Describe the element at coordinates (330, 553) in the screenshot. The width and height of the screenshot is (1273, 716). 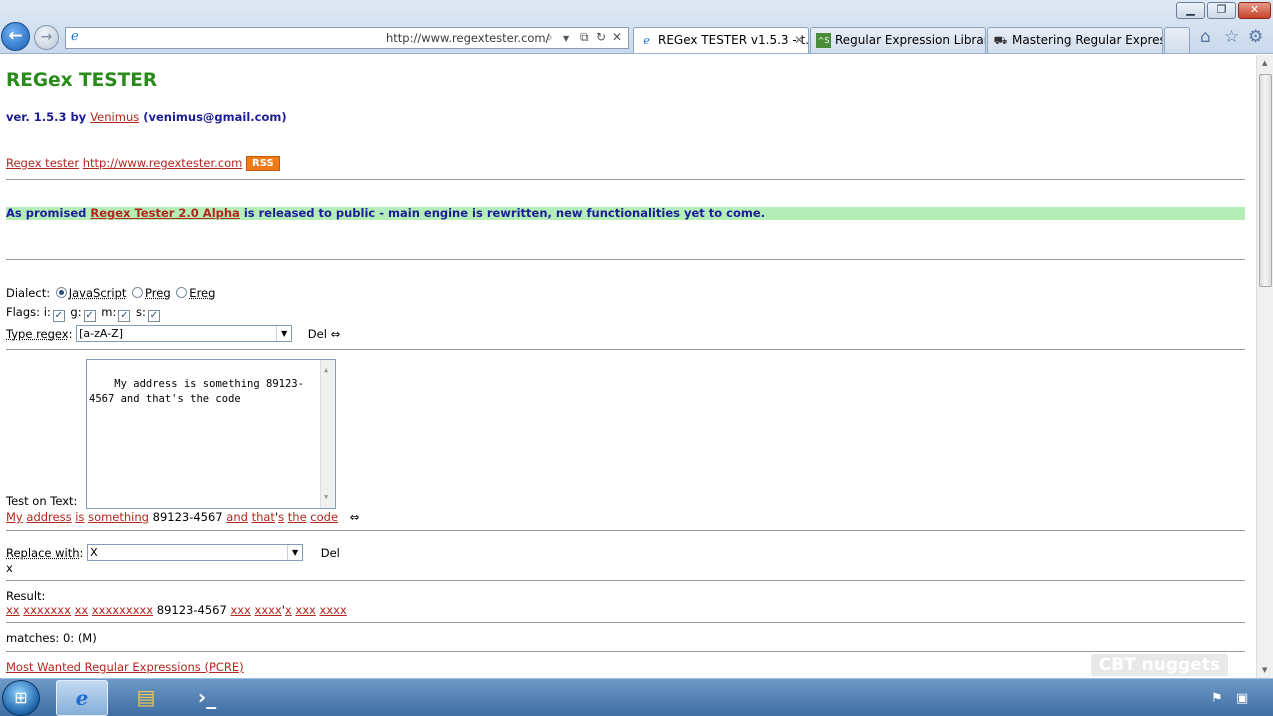
I see `replace-del-button: Del` at that location.